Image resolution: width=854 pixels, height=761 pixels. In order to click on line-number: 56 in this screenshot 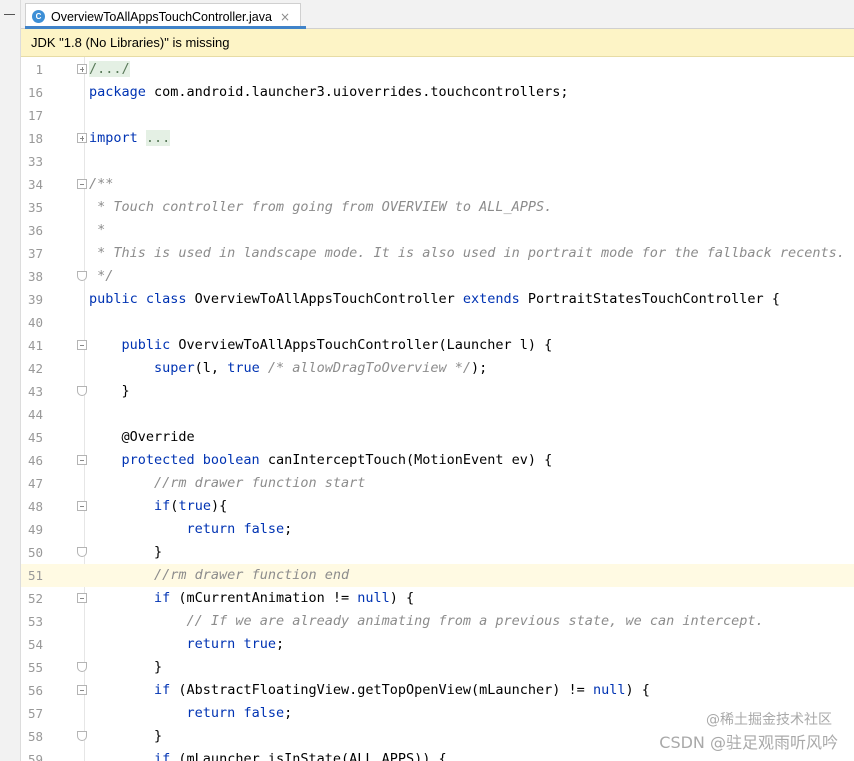, I will do `click(35, 690)`.